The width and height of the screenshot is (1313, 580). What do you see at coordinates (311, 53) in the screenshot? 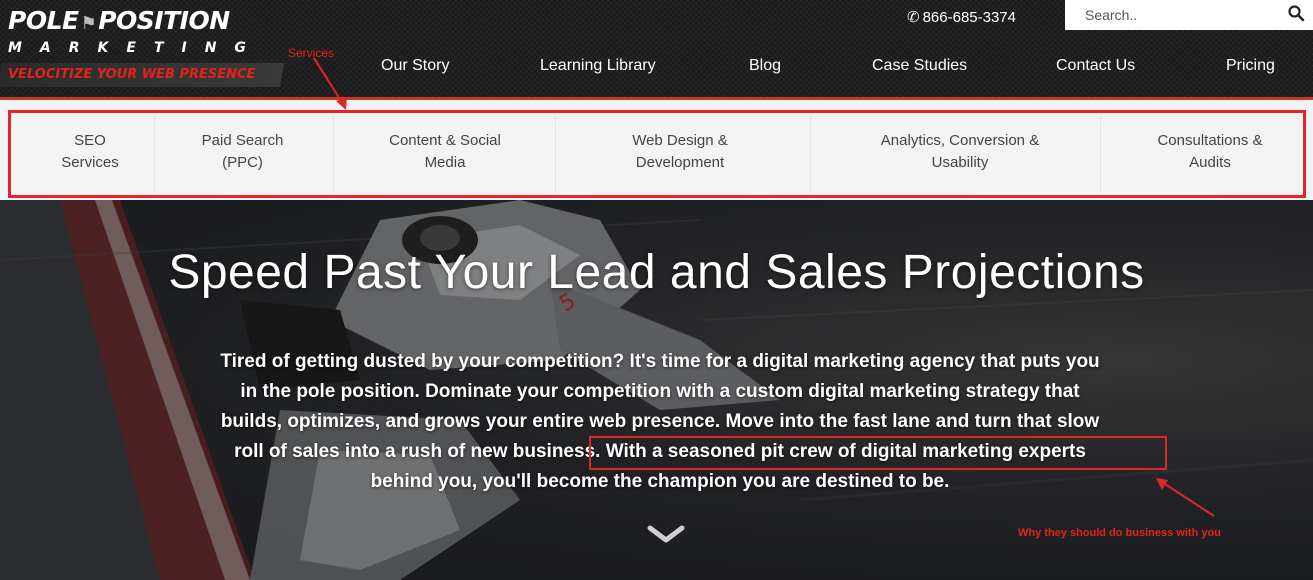
I see `services-annotation: Services` at bounding box center [311, 53].